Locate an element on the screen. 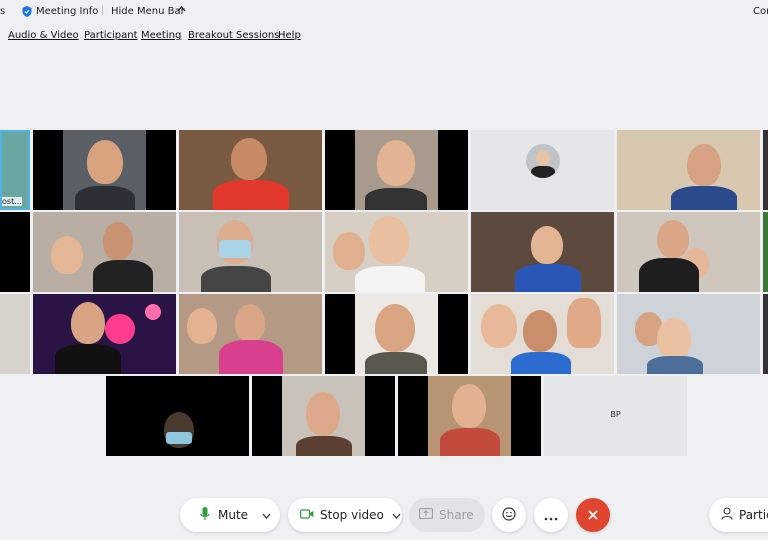 The height and width of the screenshot is (540, 768). end-call-button is located at coordinates (593, 515).